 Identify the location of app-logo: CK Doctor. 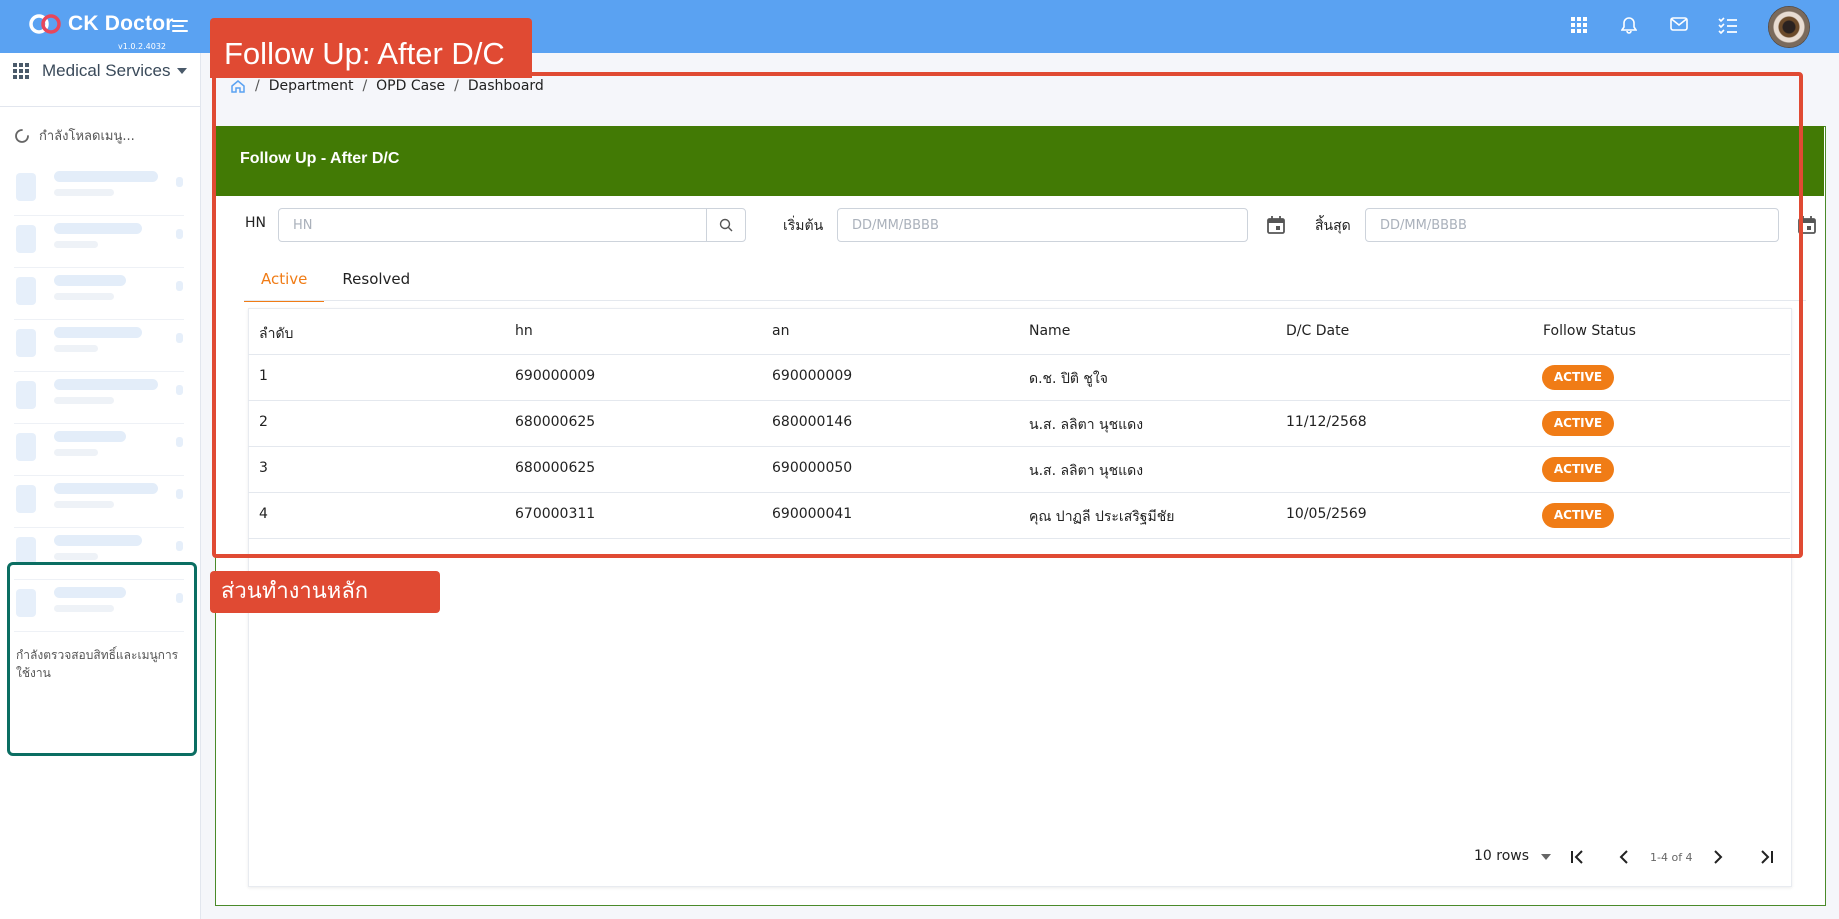
(101, 24).